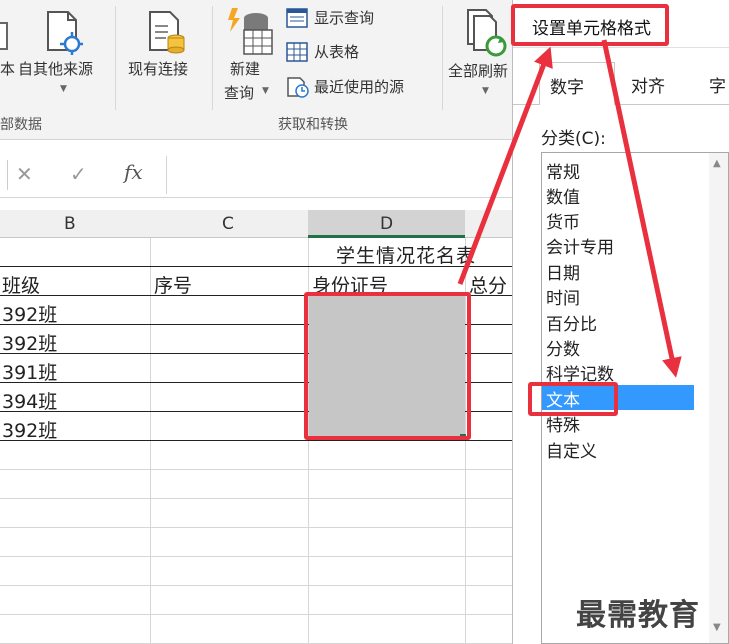  I want to click on watermark-logo: 最需教育, so click(638, 615).